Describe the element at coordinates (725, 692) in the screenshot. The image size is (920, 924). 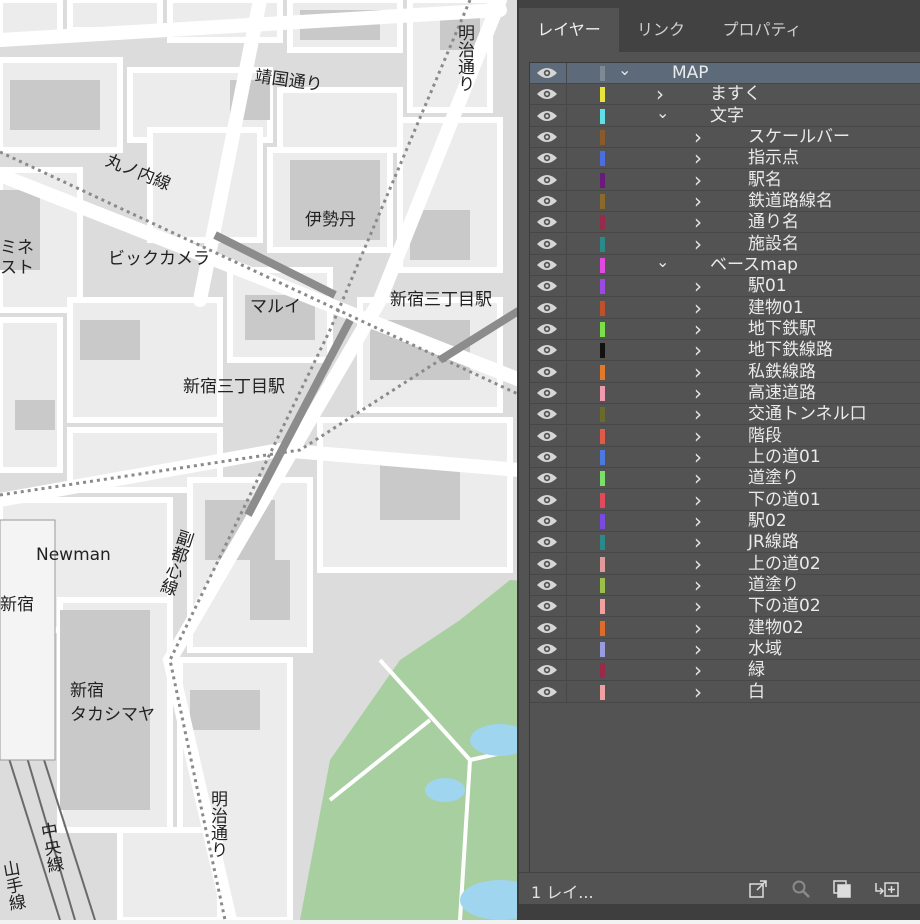
I see `layer-row: › 白` at that location.